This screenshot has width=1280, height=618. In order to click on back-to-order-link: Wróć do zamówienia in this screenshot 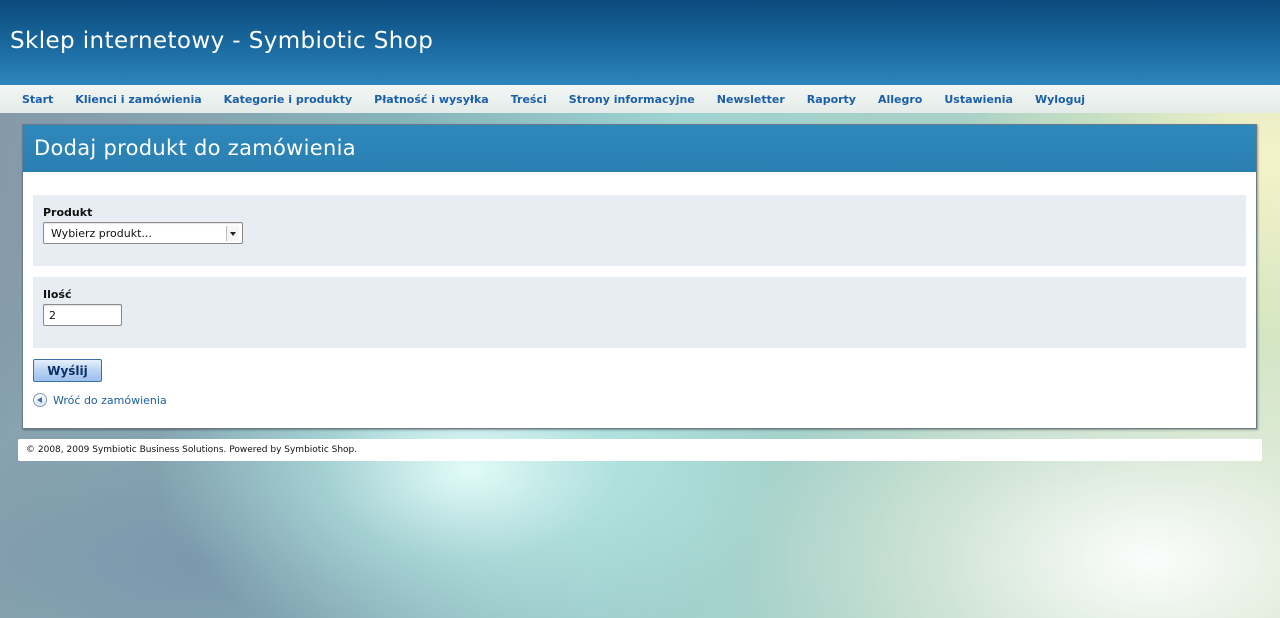, I will do `click(100, 400)`.